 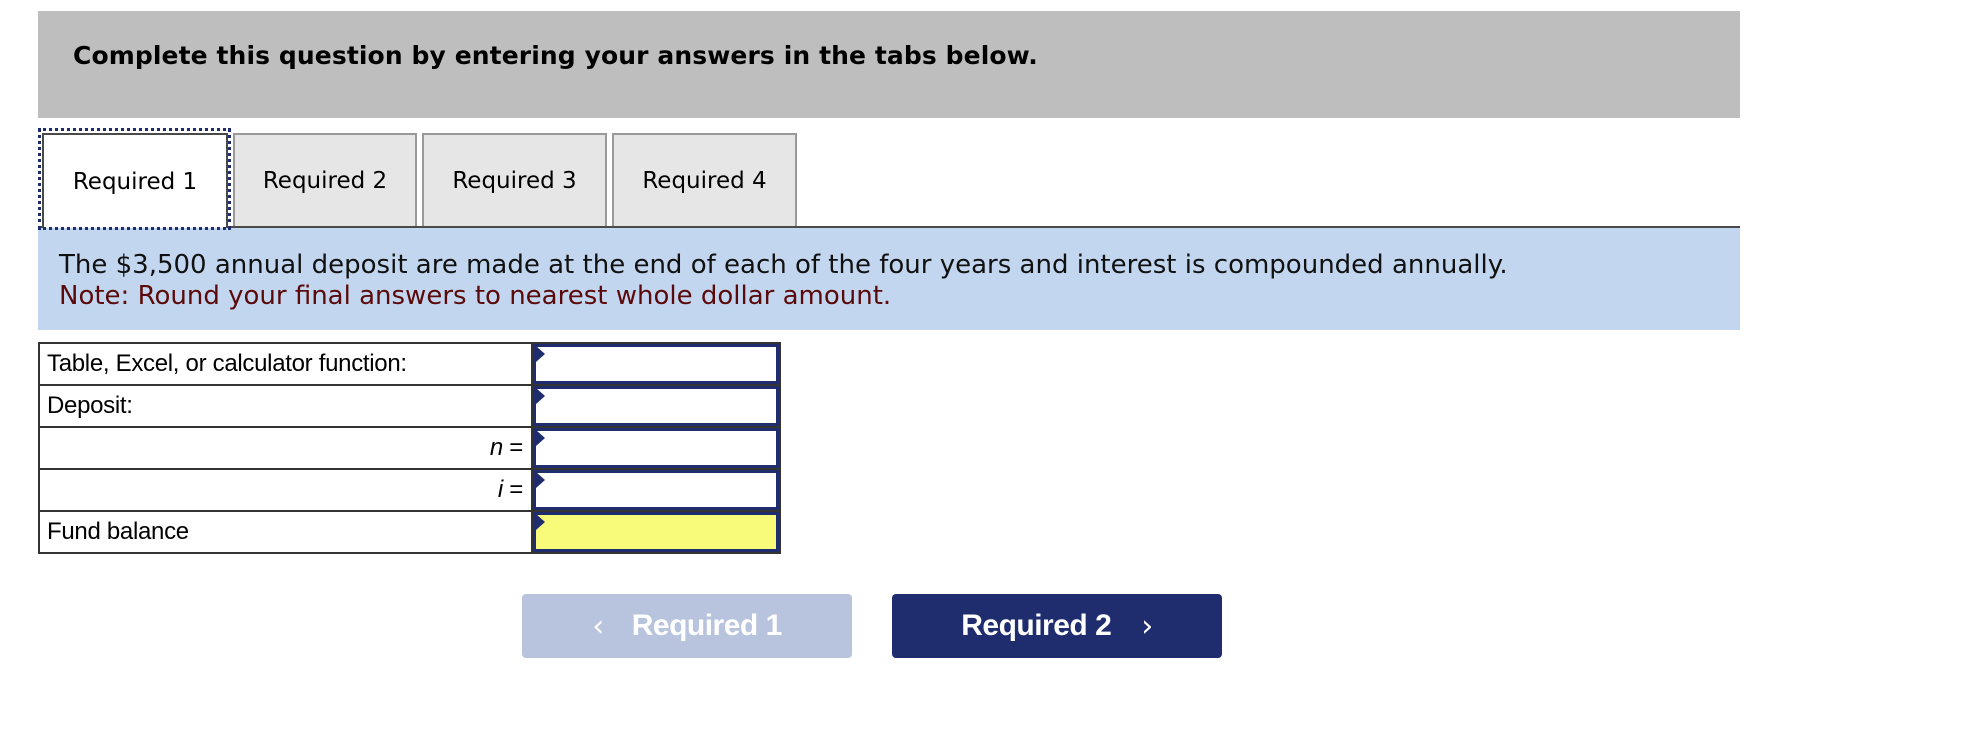 I want to click on table-row: n =, so click(x=409, y=448).